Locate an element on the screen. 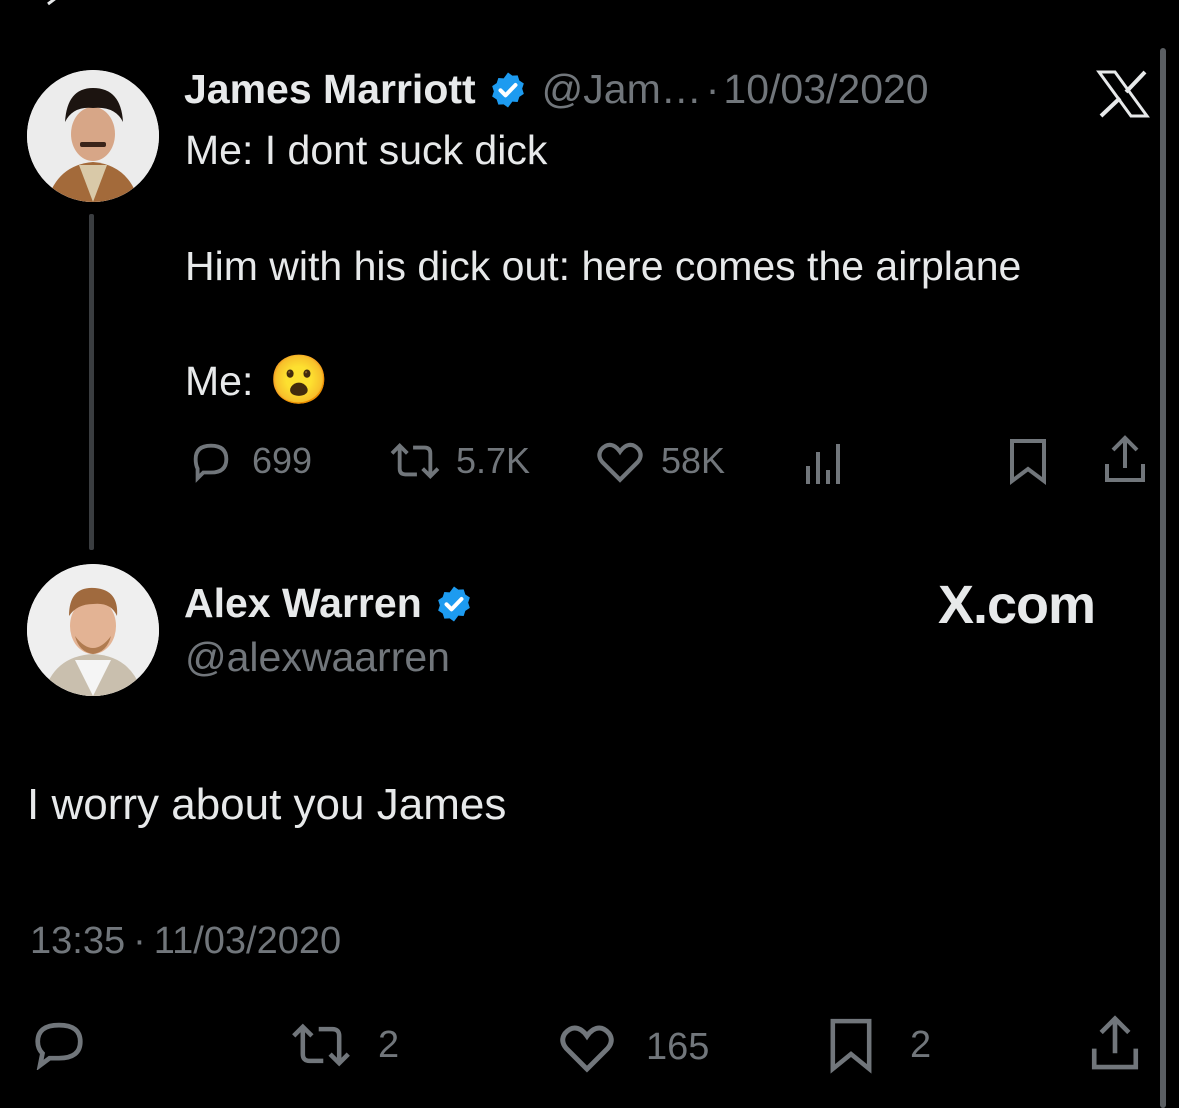 Image resolution: width=1179 pixels, height=1108 pixels. thread-connector-line is located at coordinates (91, 382).